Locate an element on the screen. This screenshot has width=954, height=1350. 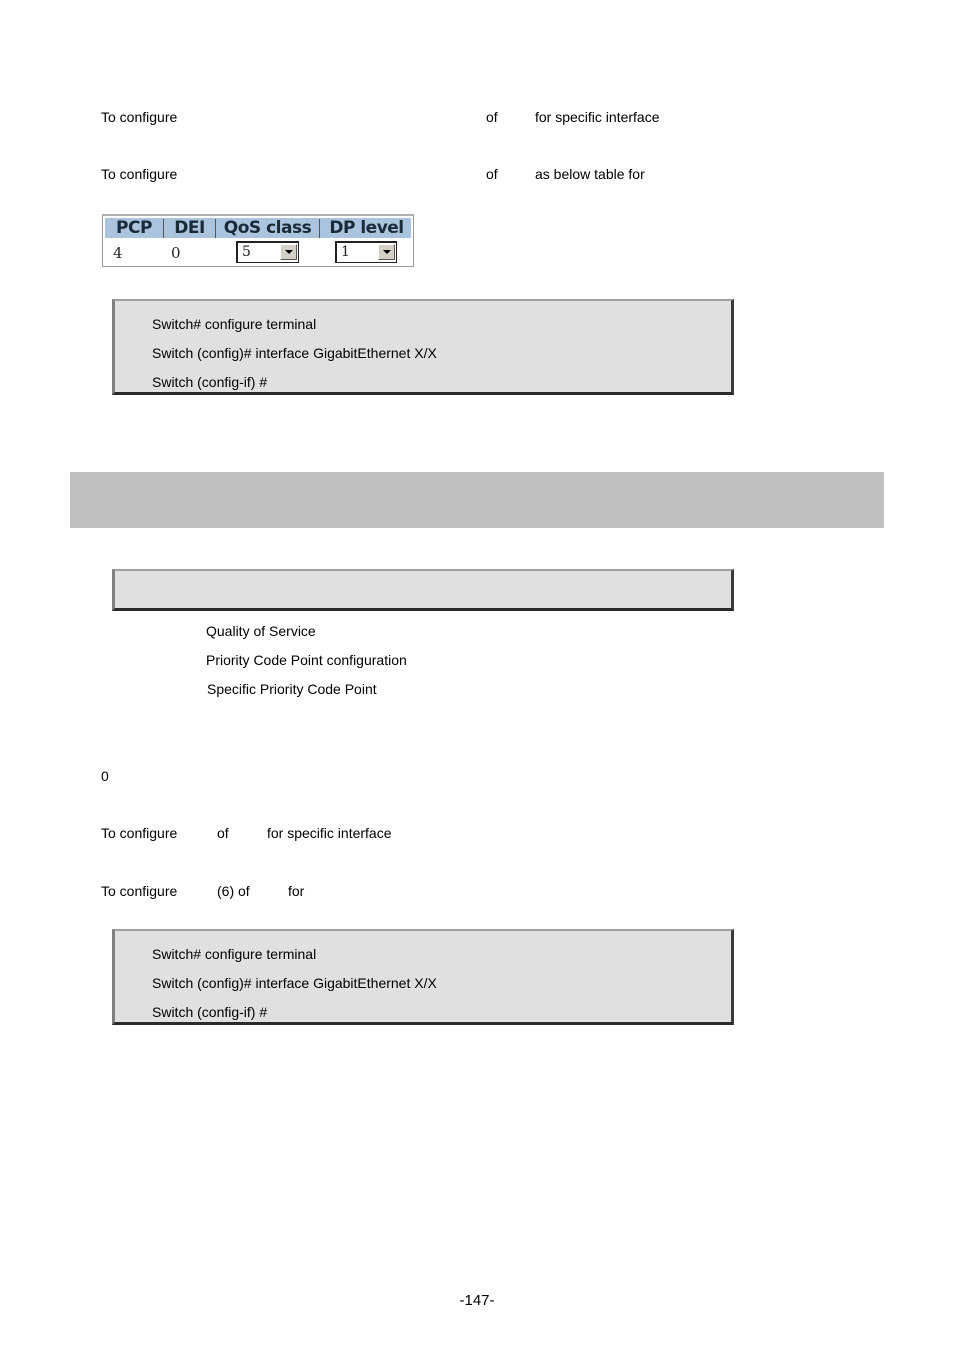
table-header: PCP DEI QoS class DP level is located at coordinates (258, 228).